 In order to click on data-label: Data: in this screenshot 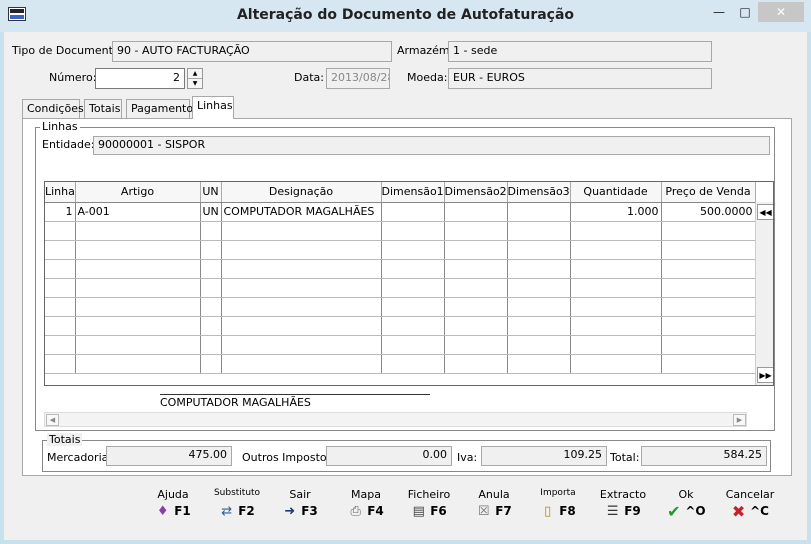, I will do `click(309, 77)`.